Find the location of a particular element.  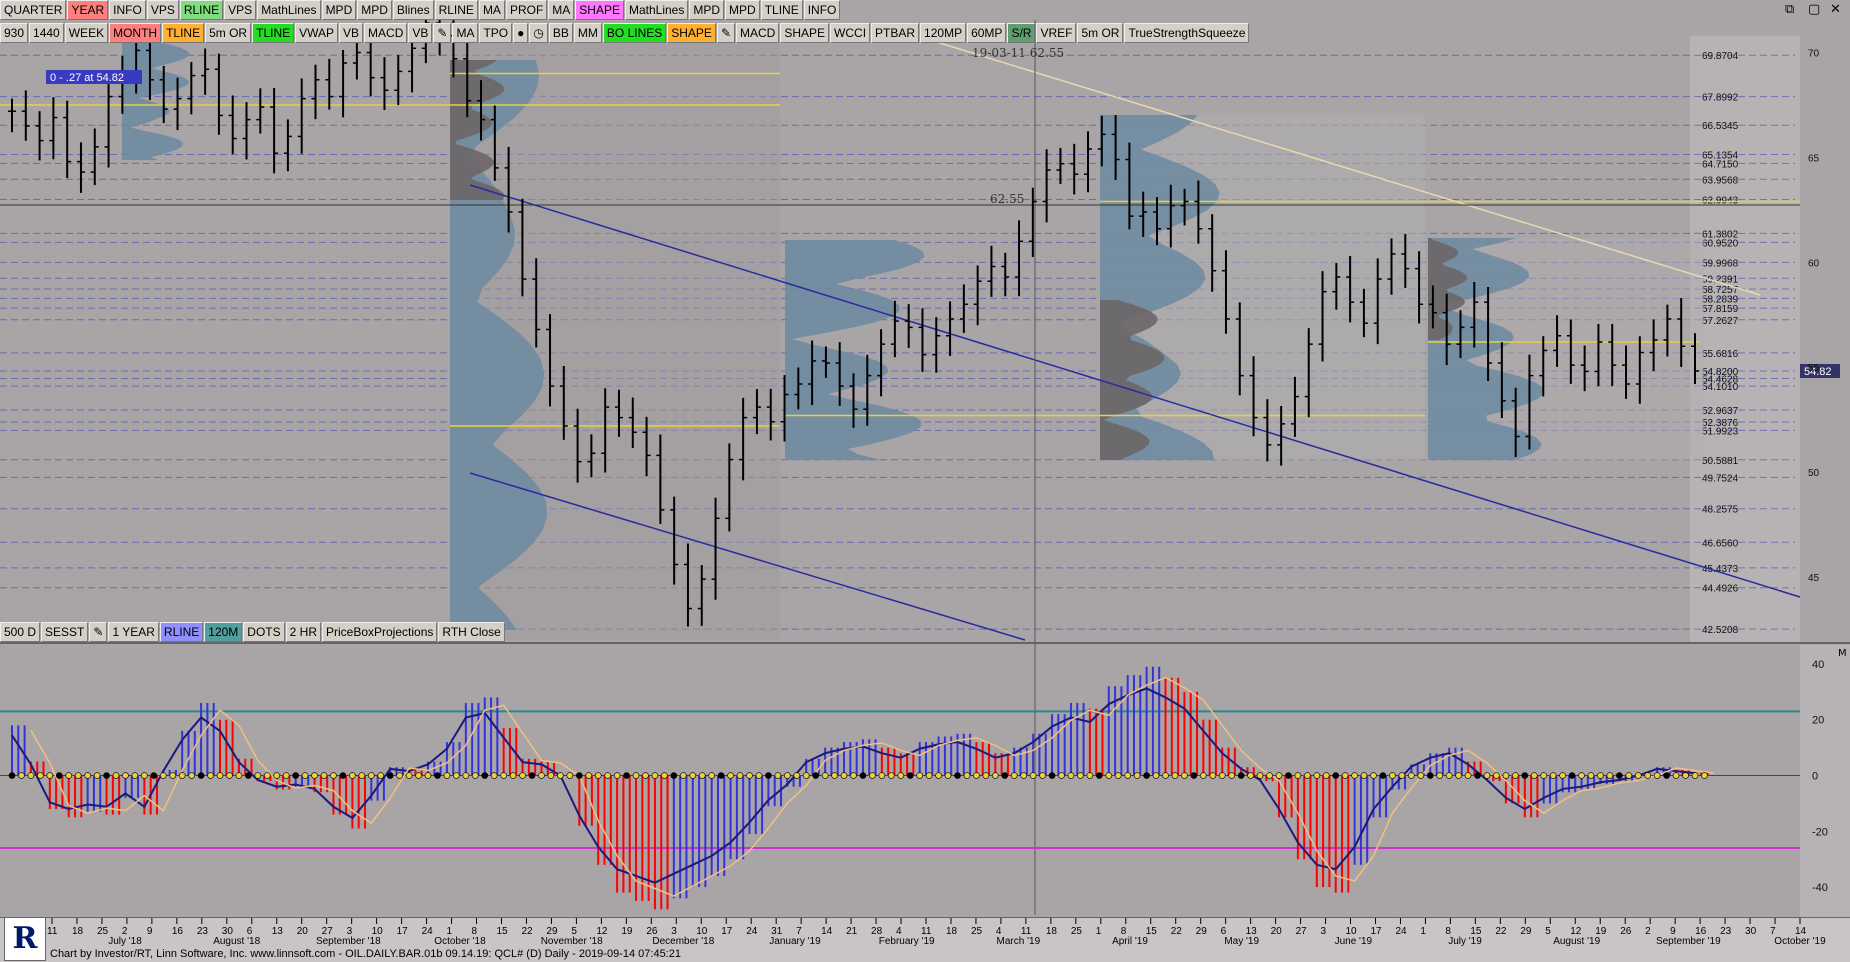

toolbar-top-button-16: MPD is located at coordinates (707, 10).